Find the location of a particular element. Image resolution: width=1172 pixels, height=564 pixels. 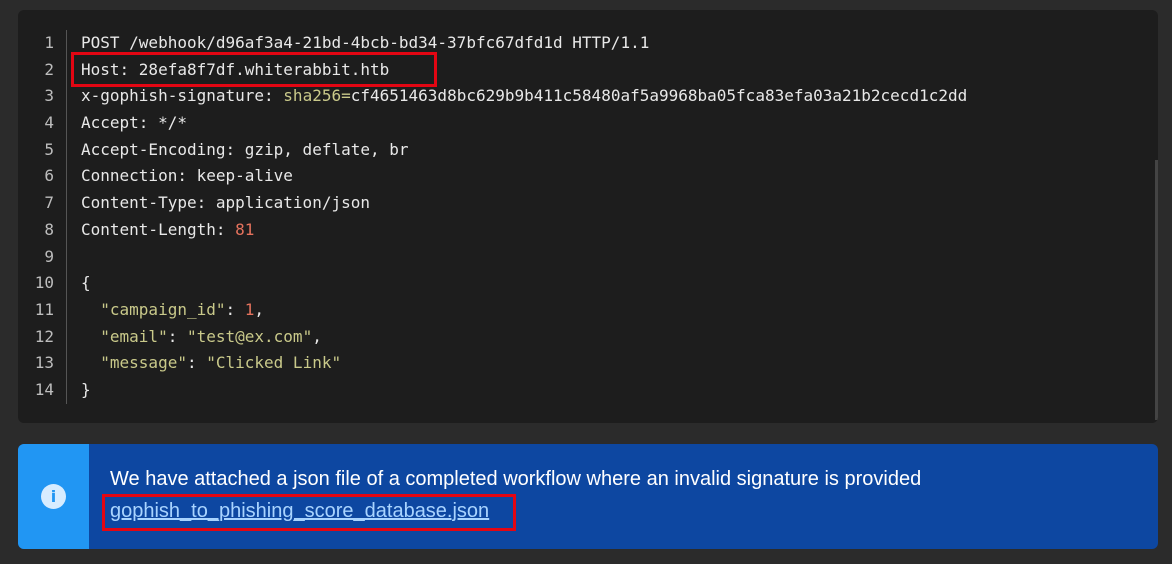

line-number: 14 is located at coordinates (44, 389).